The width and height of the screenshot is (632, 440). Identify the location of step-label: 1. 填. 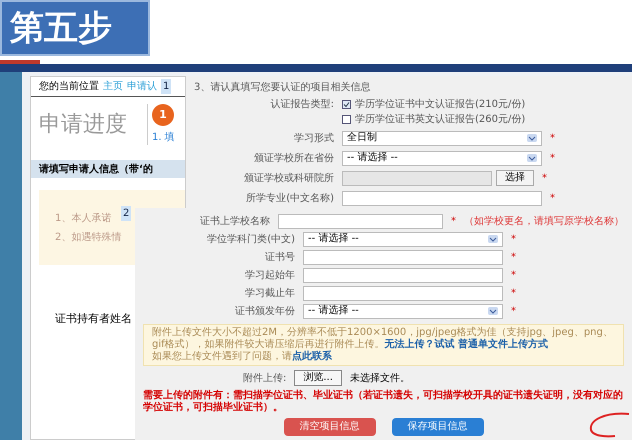
(163, 137).